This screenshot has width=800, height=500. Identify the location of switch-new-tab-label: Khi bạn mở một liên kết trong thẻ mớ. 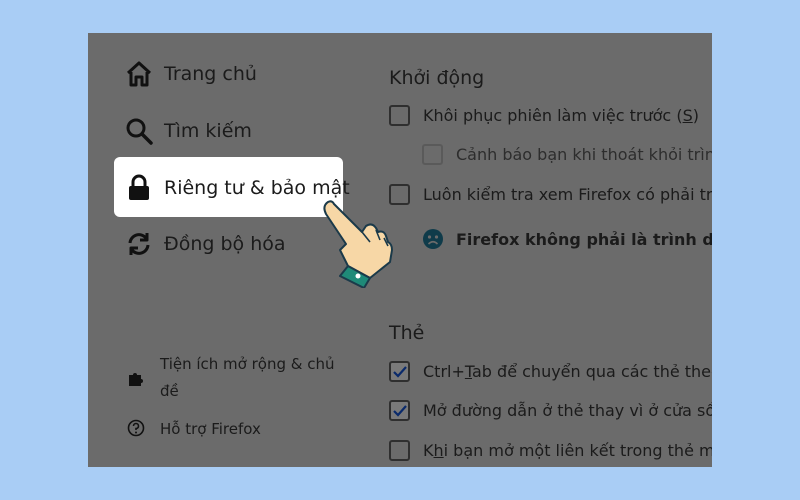
(567, 450).